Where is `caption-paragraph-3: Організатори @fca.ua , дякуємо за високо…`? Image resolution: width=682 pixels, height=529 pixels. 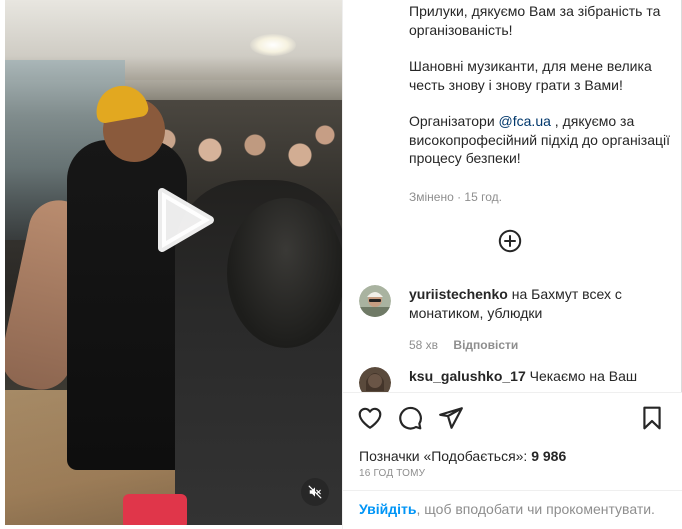 caption-paragraph-3: Організатори @fca.ua , дякуємо за високо… is located at coordinates (540, 140).